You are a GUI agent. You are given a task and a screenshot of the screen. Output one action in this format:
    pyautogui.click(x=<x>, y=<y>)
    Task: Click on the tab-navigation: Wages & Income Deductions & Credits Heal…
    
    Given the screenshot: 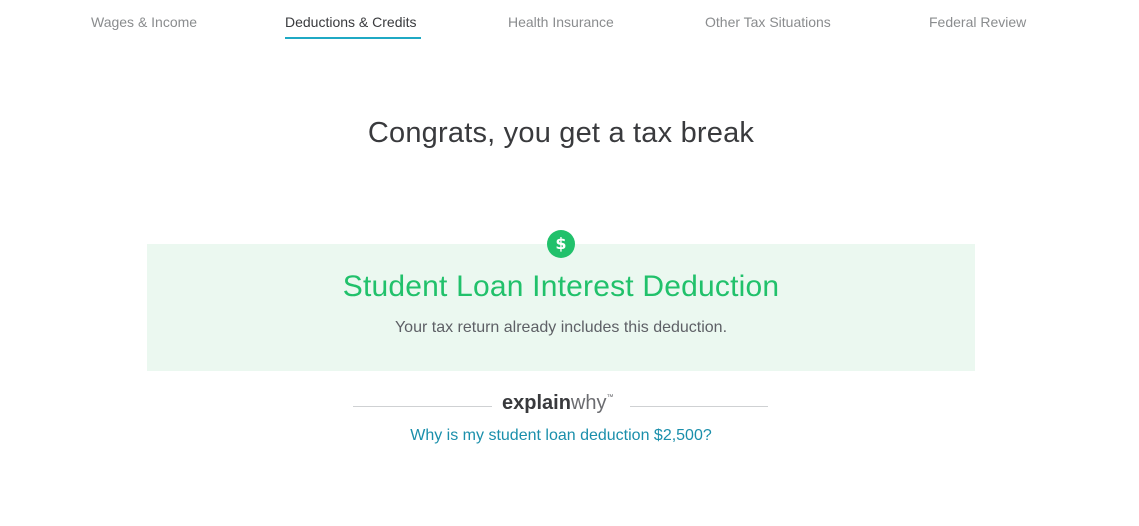 What is the action you would take?
    pyautogui.click(x=569, y=22)
    